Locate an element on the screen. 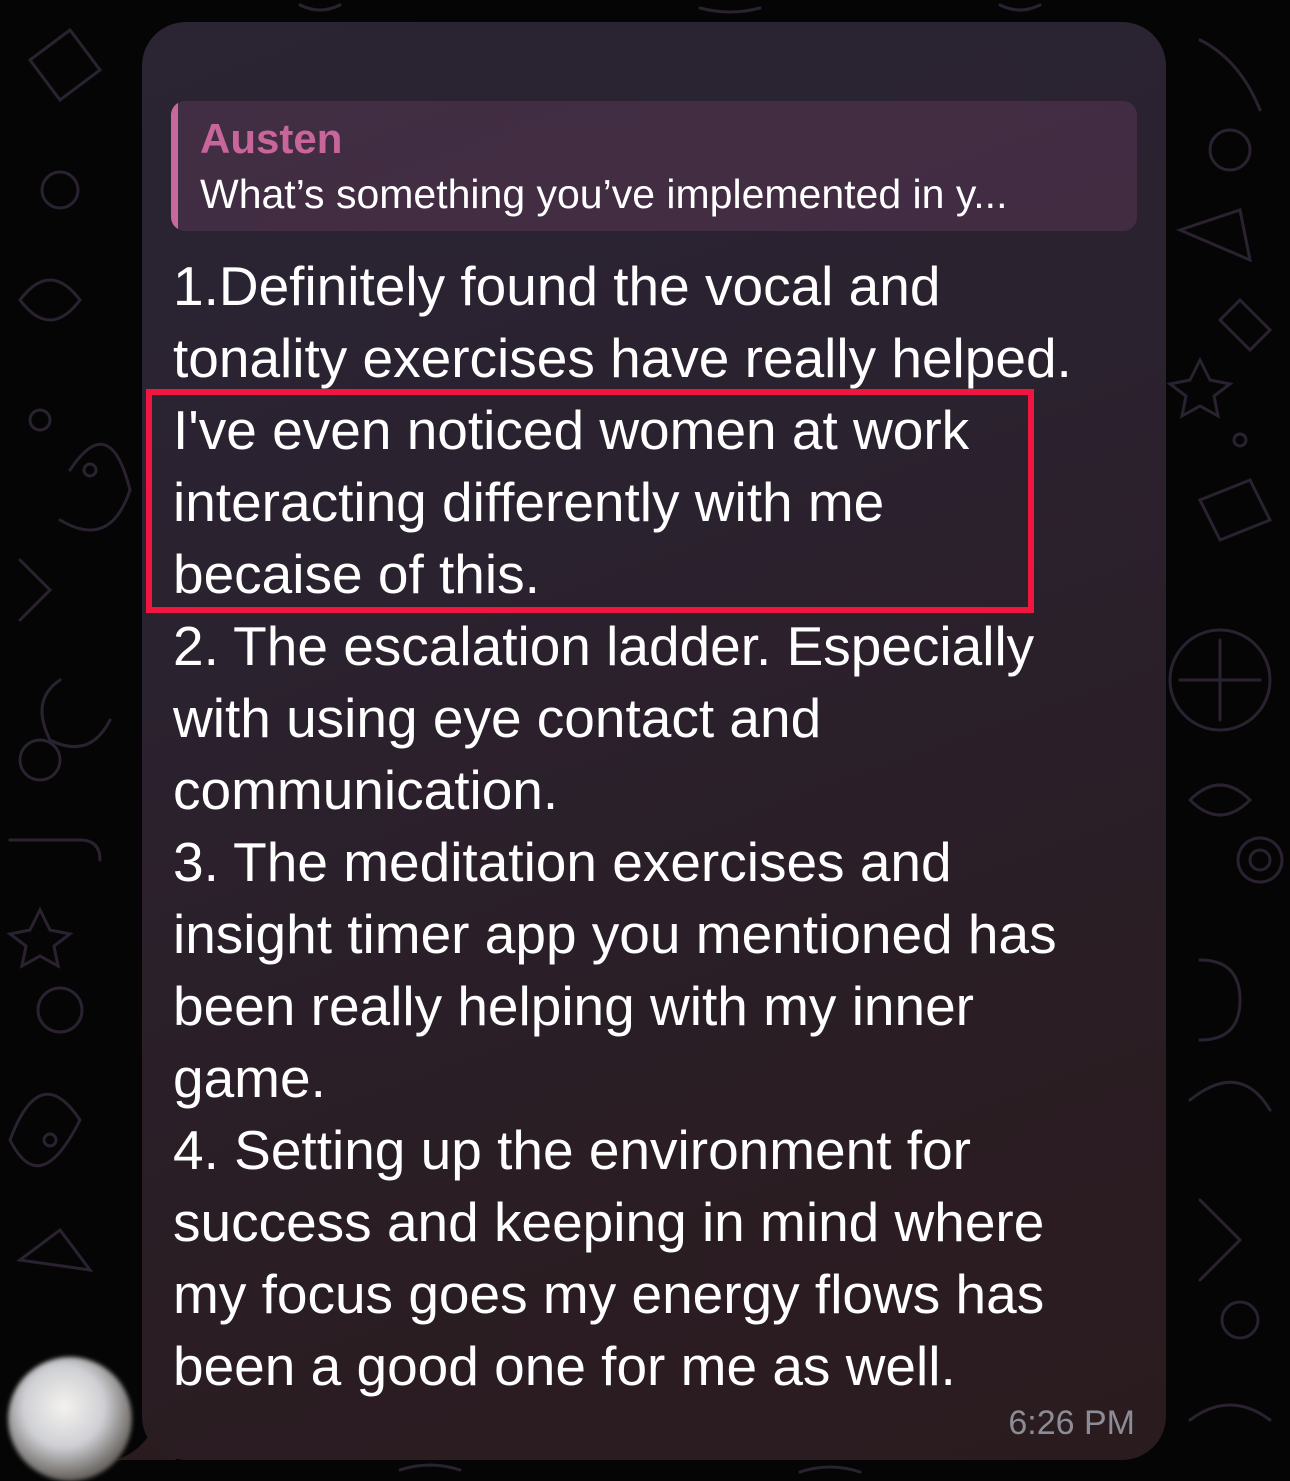 The height and width of the screenshot is (1481, 1290). message-line: been a good one for me as well. is located at coordinates (564, 1366).